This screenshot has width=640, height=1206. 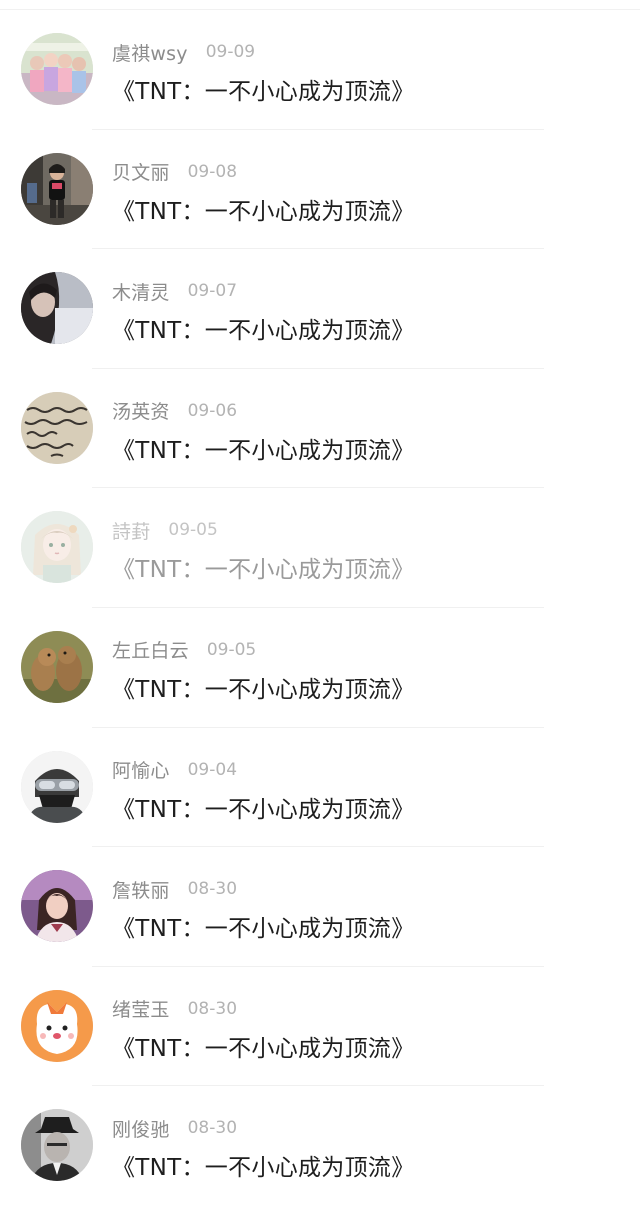 What do you see at coordinates (320, 1027) in the screenshot?
I see `comment-item: 绪莹玉 08-30 《TNT：一不小心成为顶流》` at bounding box center [320, 1027].